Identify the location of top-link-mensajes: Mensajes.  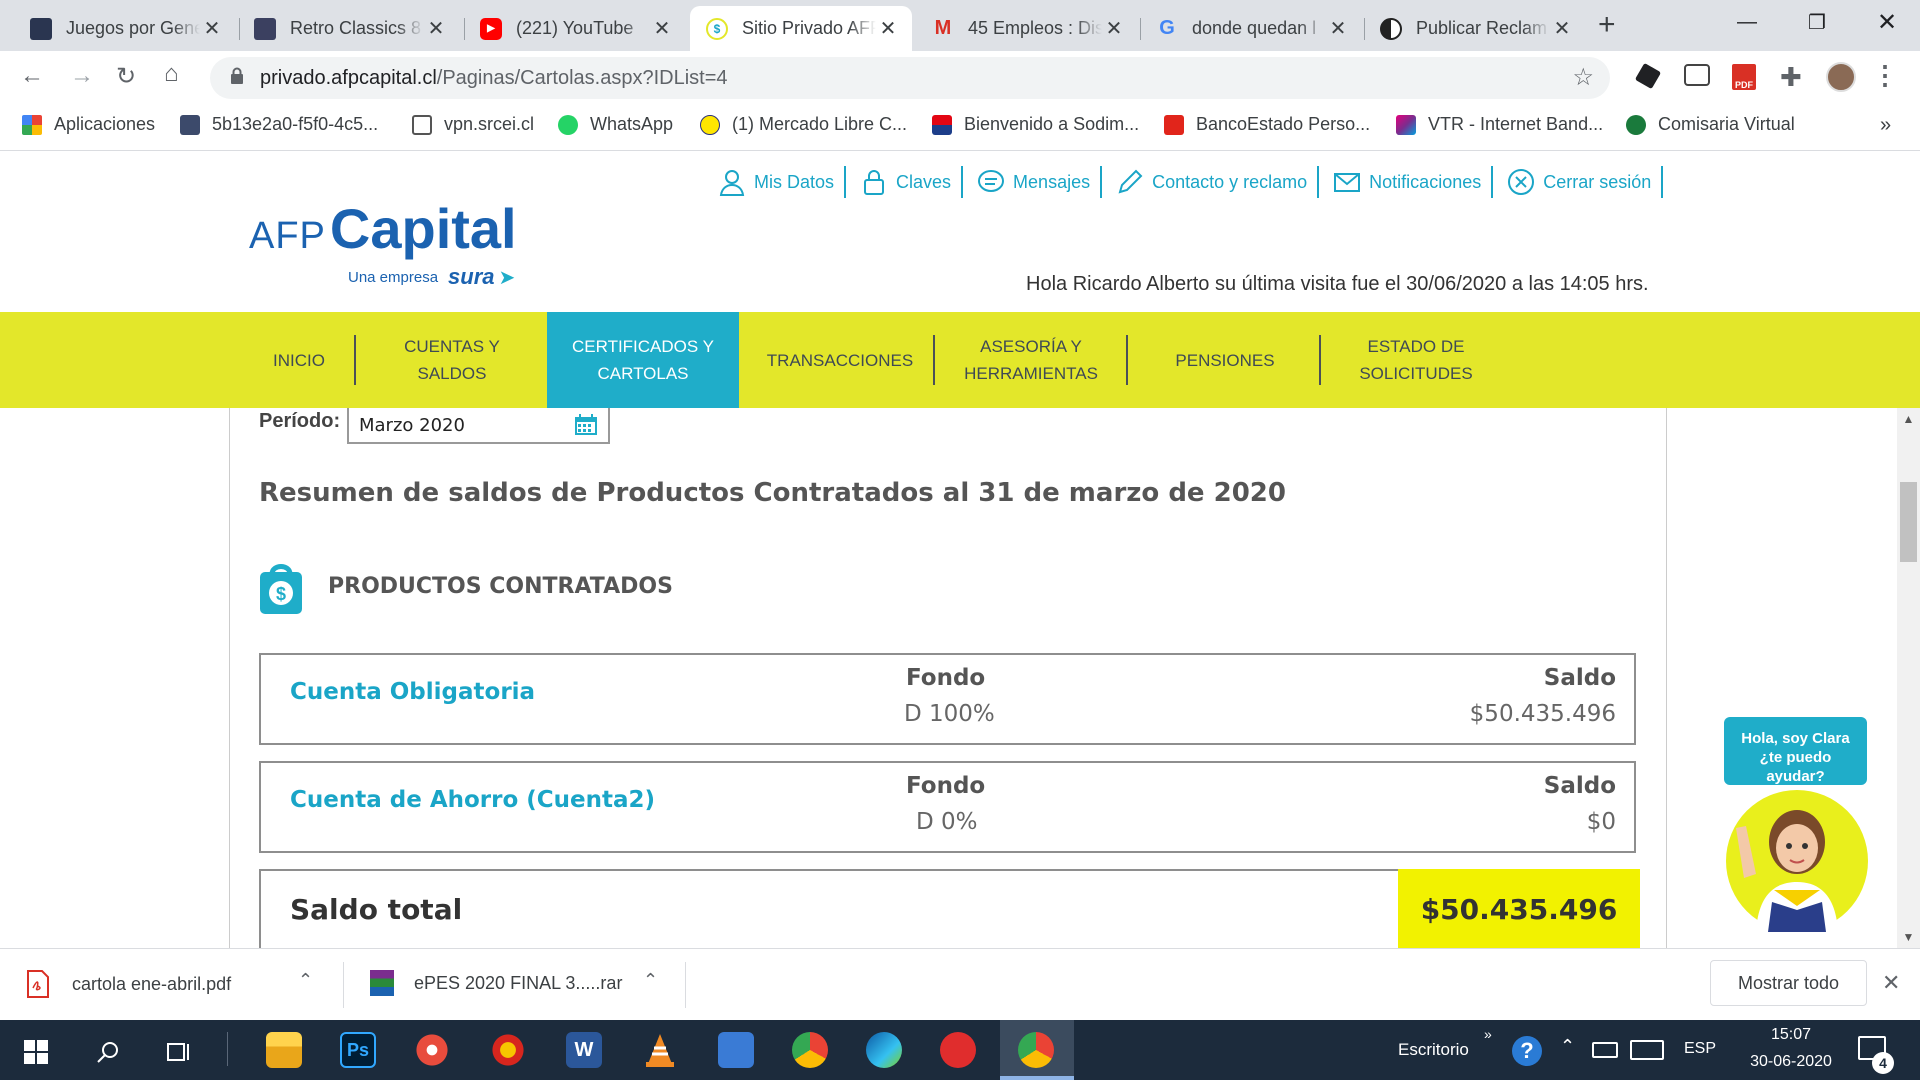
(1033, 182).